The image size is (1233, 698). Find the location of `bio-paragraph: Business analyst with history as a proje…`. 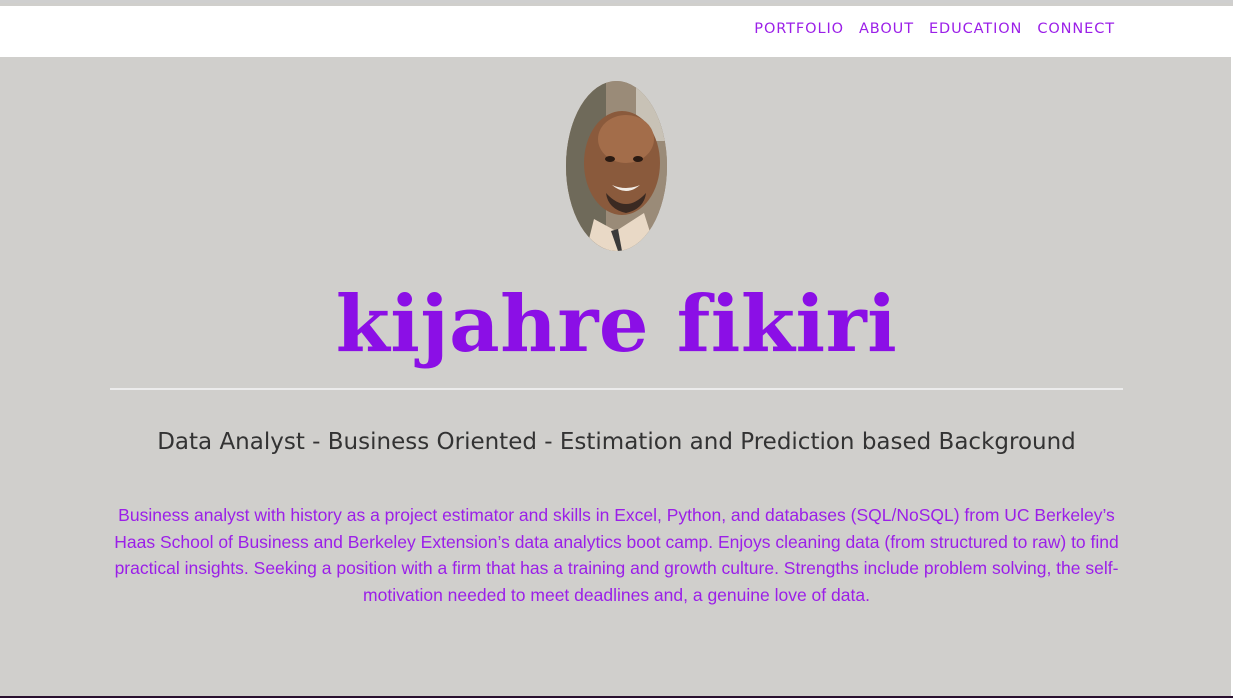

bio-paragraph: Business analyst with history as a proje… is located at coordinates (616, 555).